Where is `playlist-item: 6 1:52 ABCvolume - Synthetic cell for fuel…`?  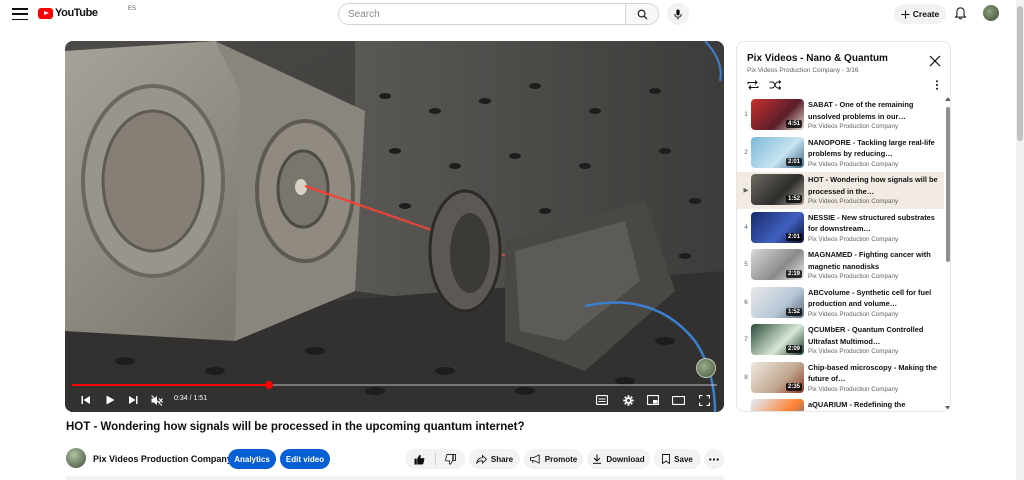 playlist-item: 6 1:52 ABCvolume - Synthetic cell for fuel… is located at coordinates (840, 303).